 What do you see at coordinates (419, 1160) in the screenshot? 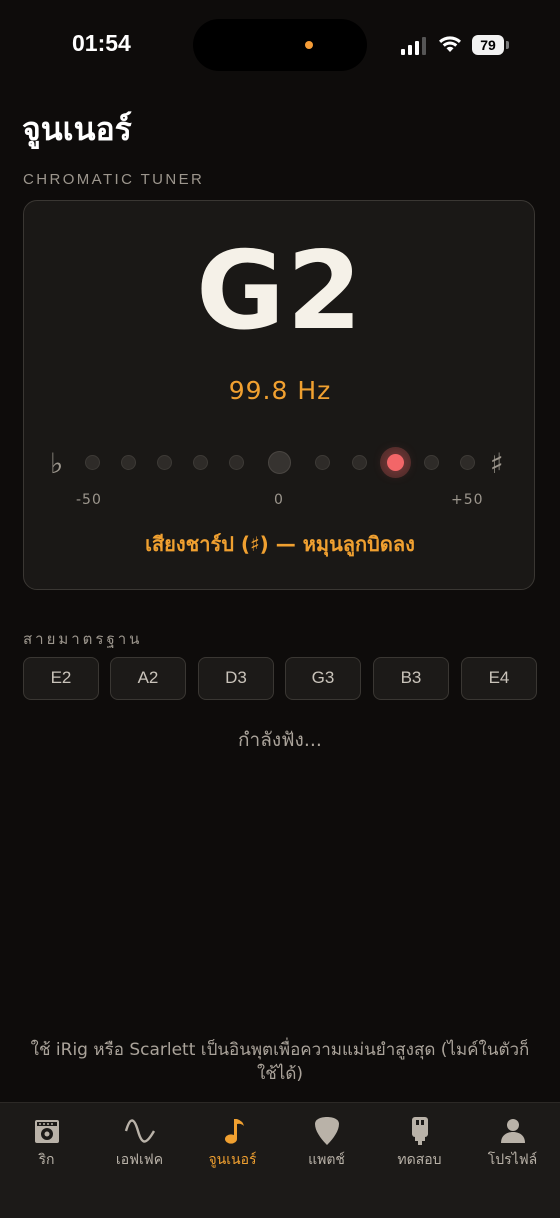
I see `tab-label: ทดสอบ` at bounding box center [419, 1160].